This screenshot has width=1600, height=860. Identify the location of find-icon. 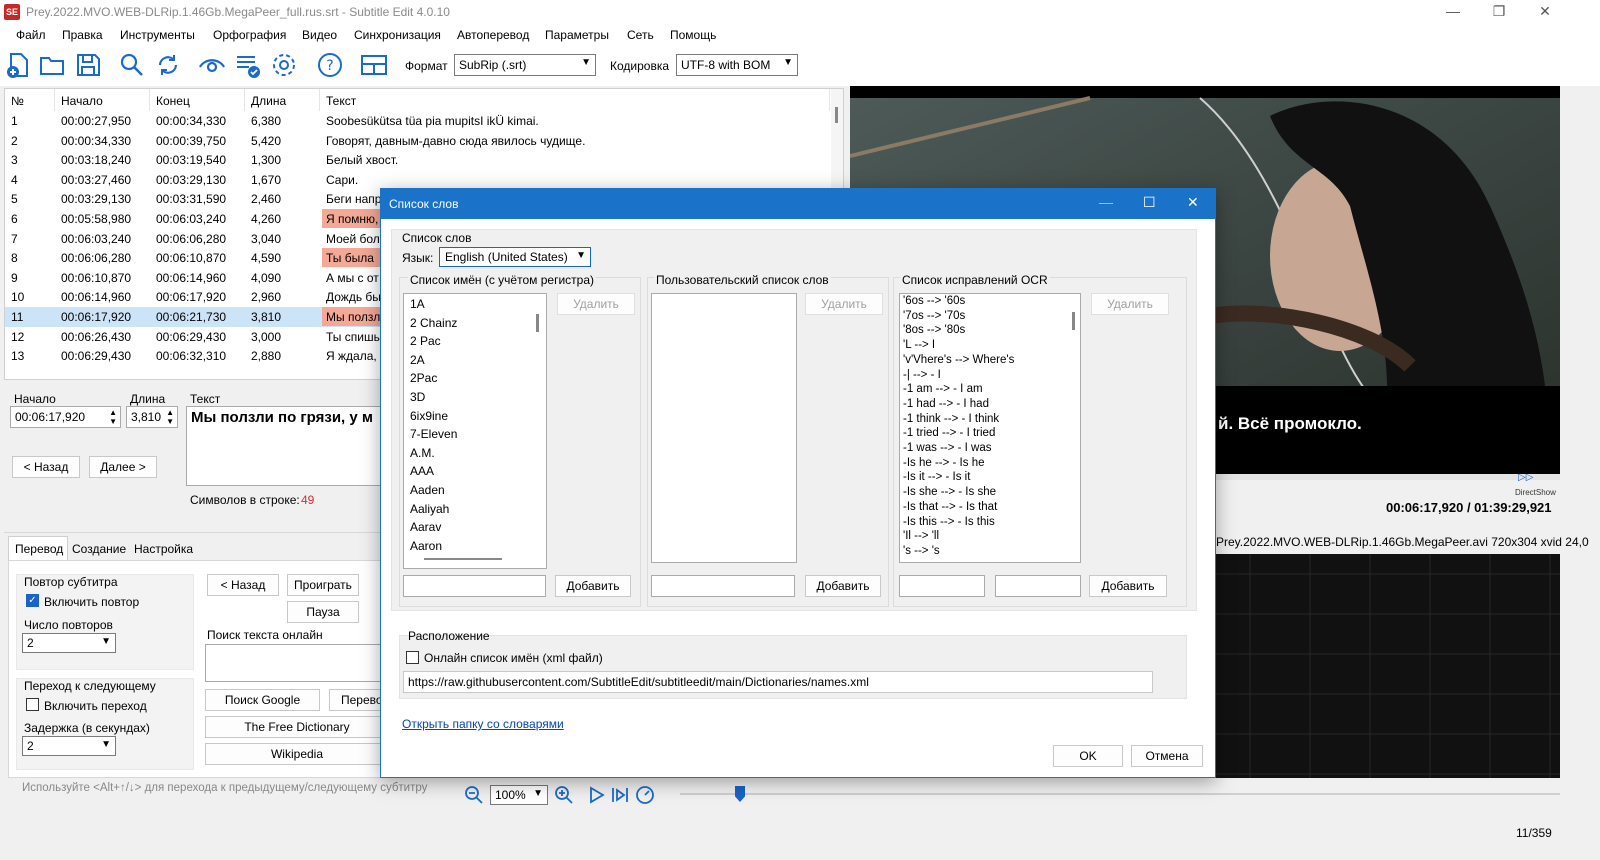
(132, 65).